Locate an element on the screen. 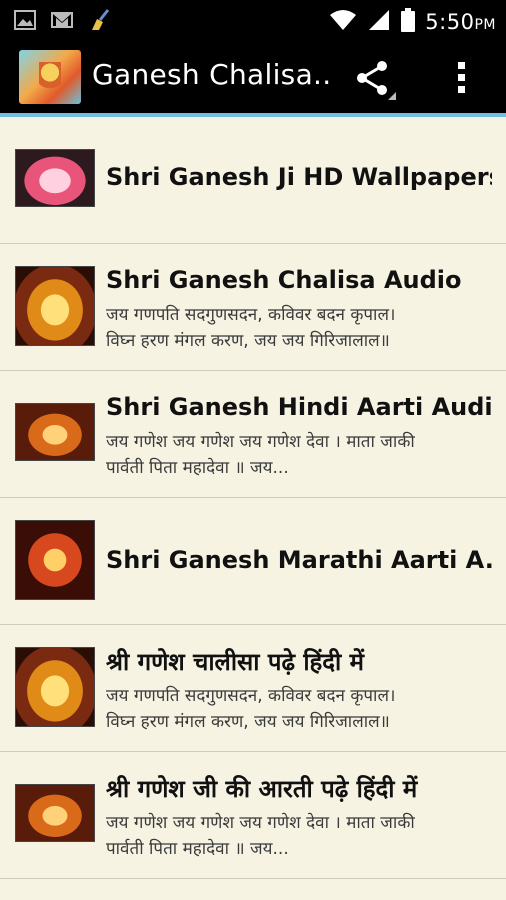 This screenshot has width=506, height=900. status-bar: 5:50PM is located at coordinates (253, 21).